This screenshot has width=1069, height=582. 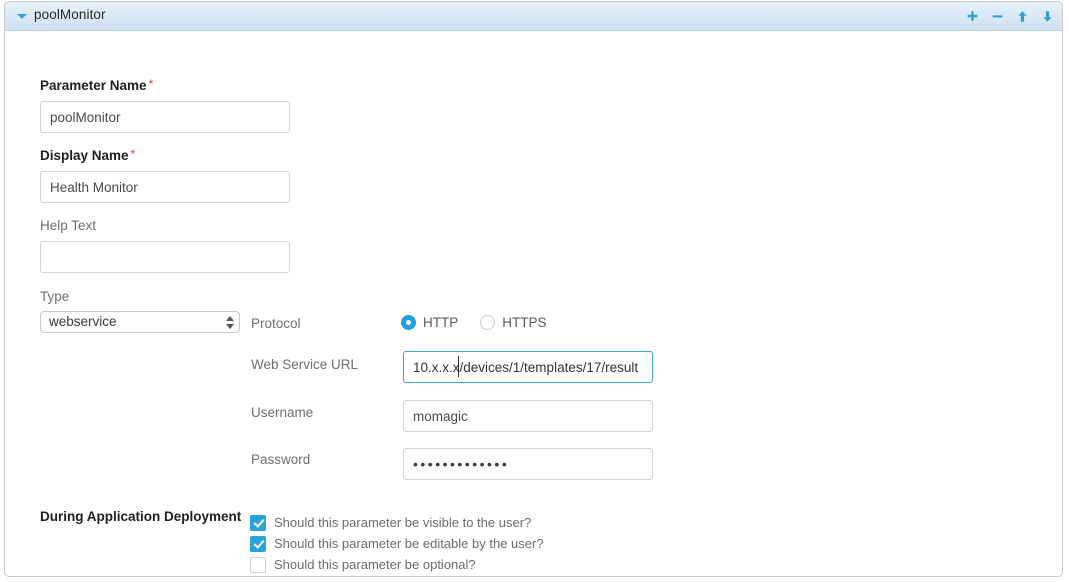 What do you see at coordinates (458, 366) in the screenshot?
I see `text-cursor` at bounding box center [458, 366].